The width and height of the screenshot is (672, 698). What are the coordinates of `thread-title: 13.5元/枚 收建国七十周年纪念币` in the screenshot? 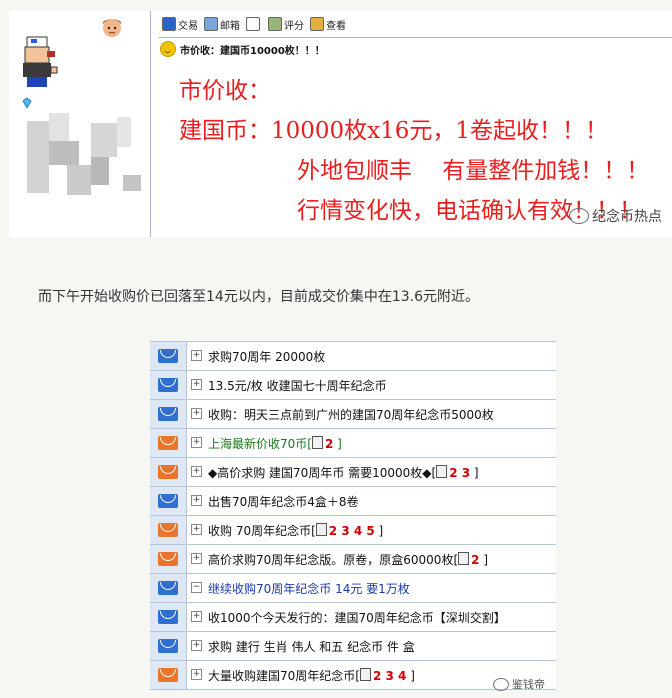 It's located at (297, 385).